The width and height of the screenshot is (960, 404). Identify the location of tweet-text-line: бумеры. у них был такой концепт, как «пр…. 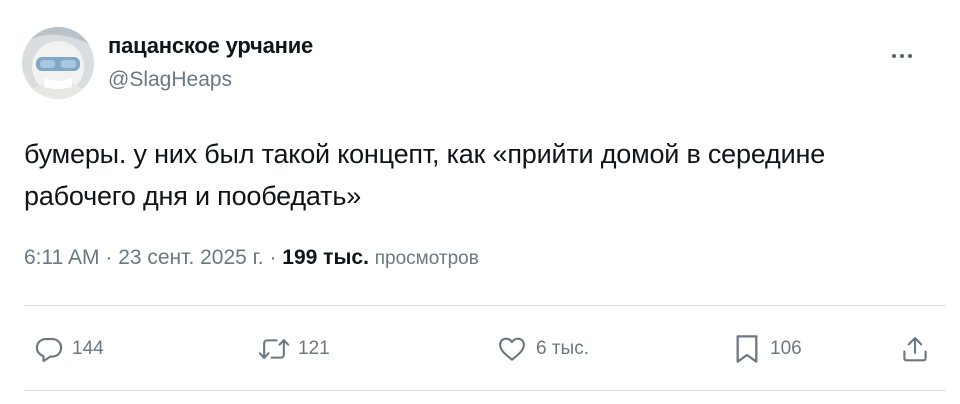
(425, 154).